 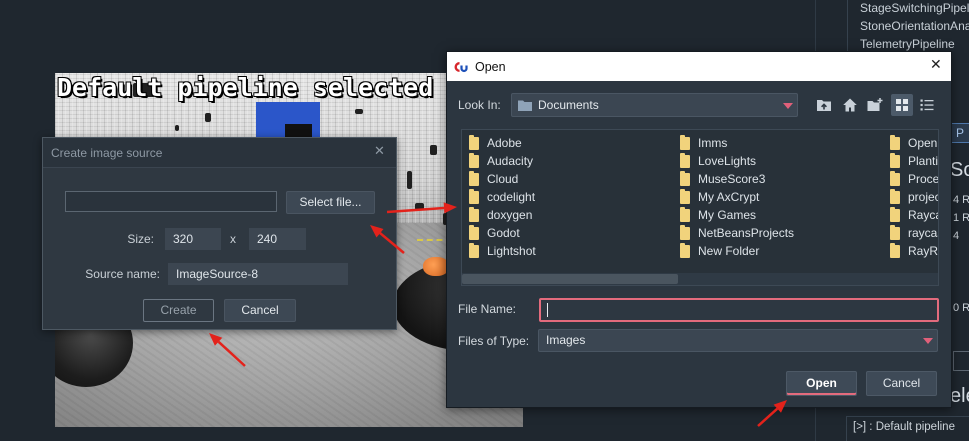 What do you see at coordinates (511, 197) in the screenshot?
I see `folder-name: codelight` at bounding box center [511, 197].